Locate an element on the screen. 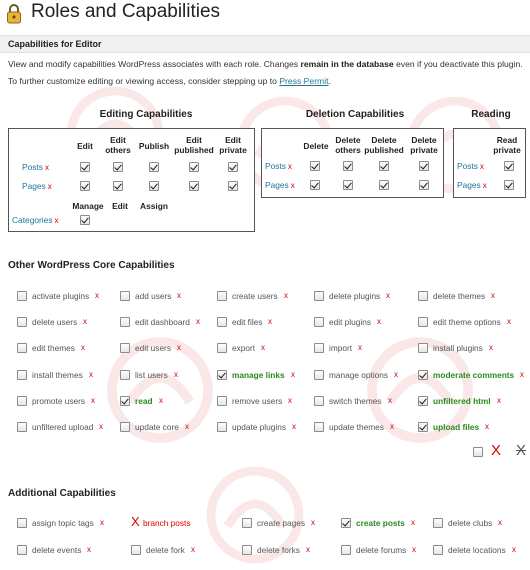 Image resolution: width=530 pixels, height=570 pixels. edit-private-pages-checkbox is located at coordinates (233, 186).